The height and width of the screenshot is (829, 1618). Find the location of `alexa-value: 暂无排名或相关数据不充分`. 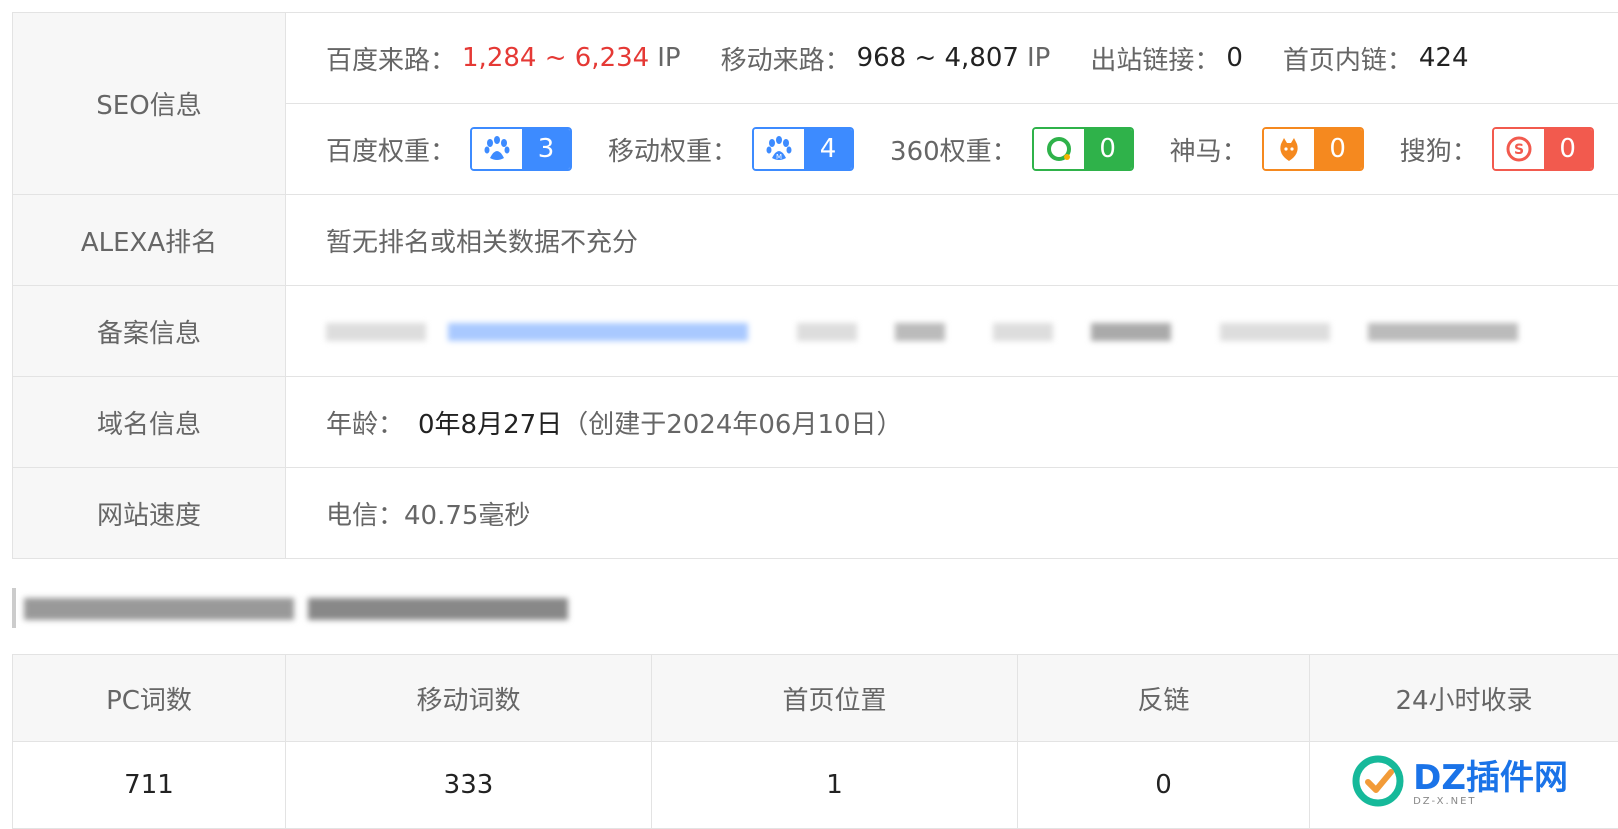

alexa-value: 暂无排名或相关数据不充分 is located at coordinates (952, 240).